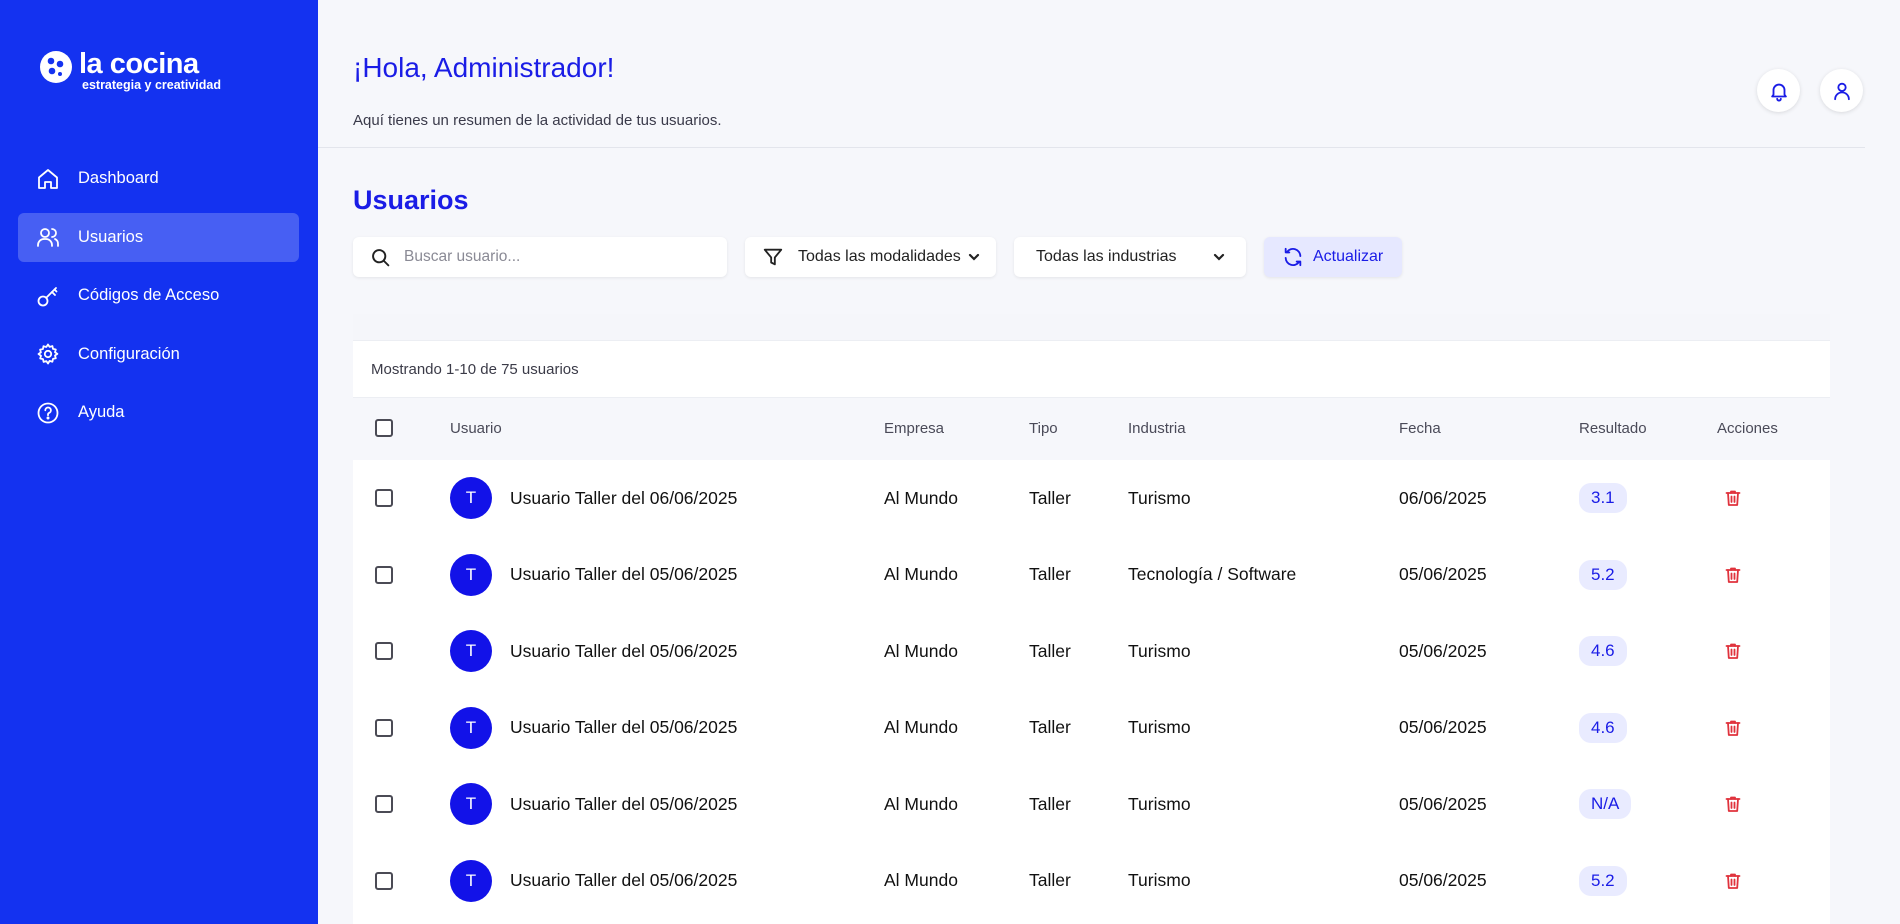  I want to click on bell-icon, so click(1778, 92).